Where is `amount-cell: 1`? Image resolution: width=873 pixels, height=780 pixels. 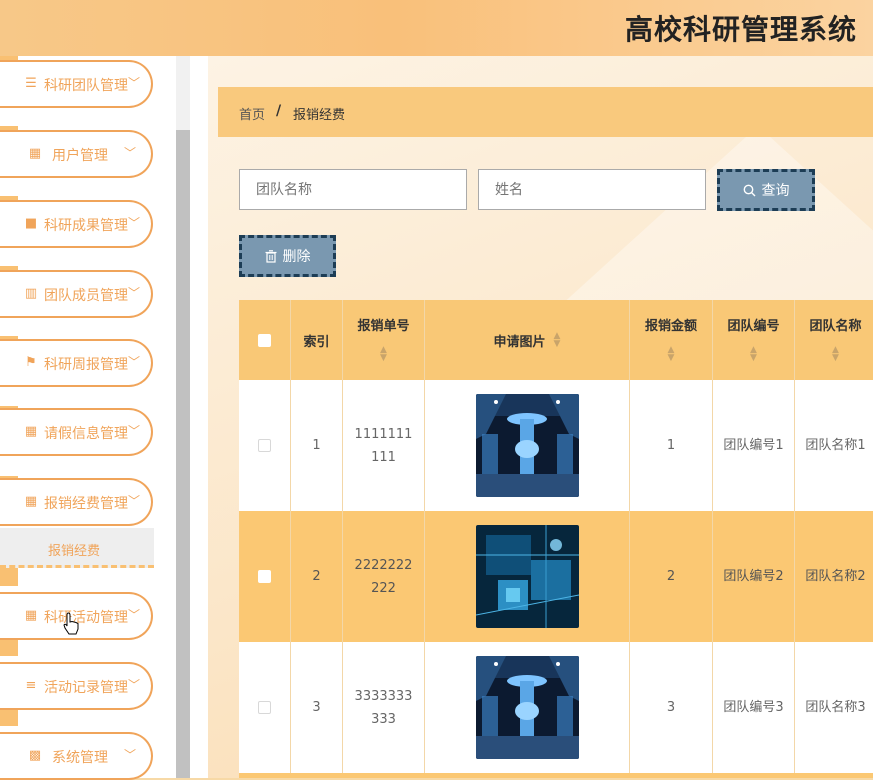
amount-cell: 1 is located at coordinates (671, 445).